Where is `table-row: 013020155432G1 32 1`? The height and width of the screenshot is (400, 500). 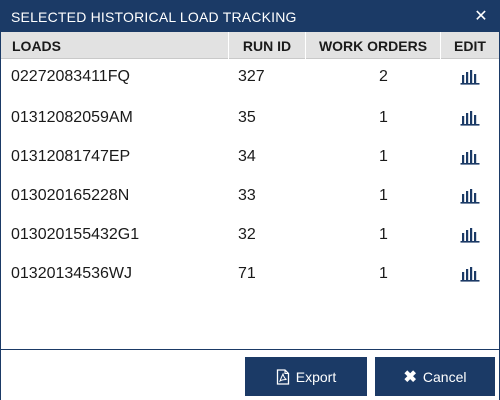 table-row: 013020155432G1 32 1 is located at coordinates (250, 234).